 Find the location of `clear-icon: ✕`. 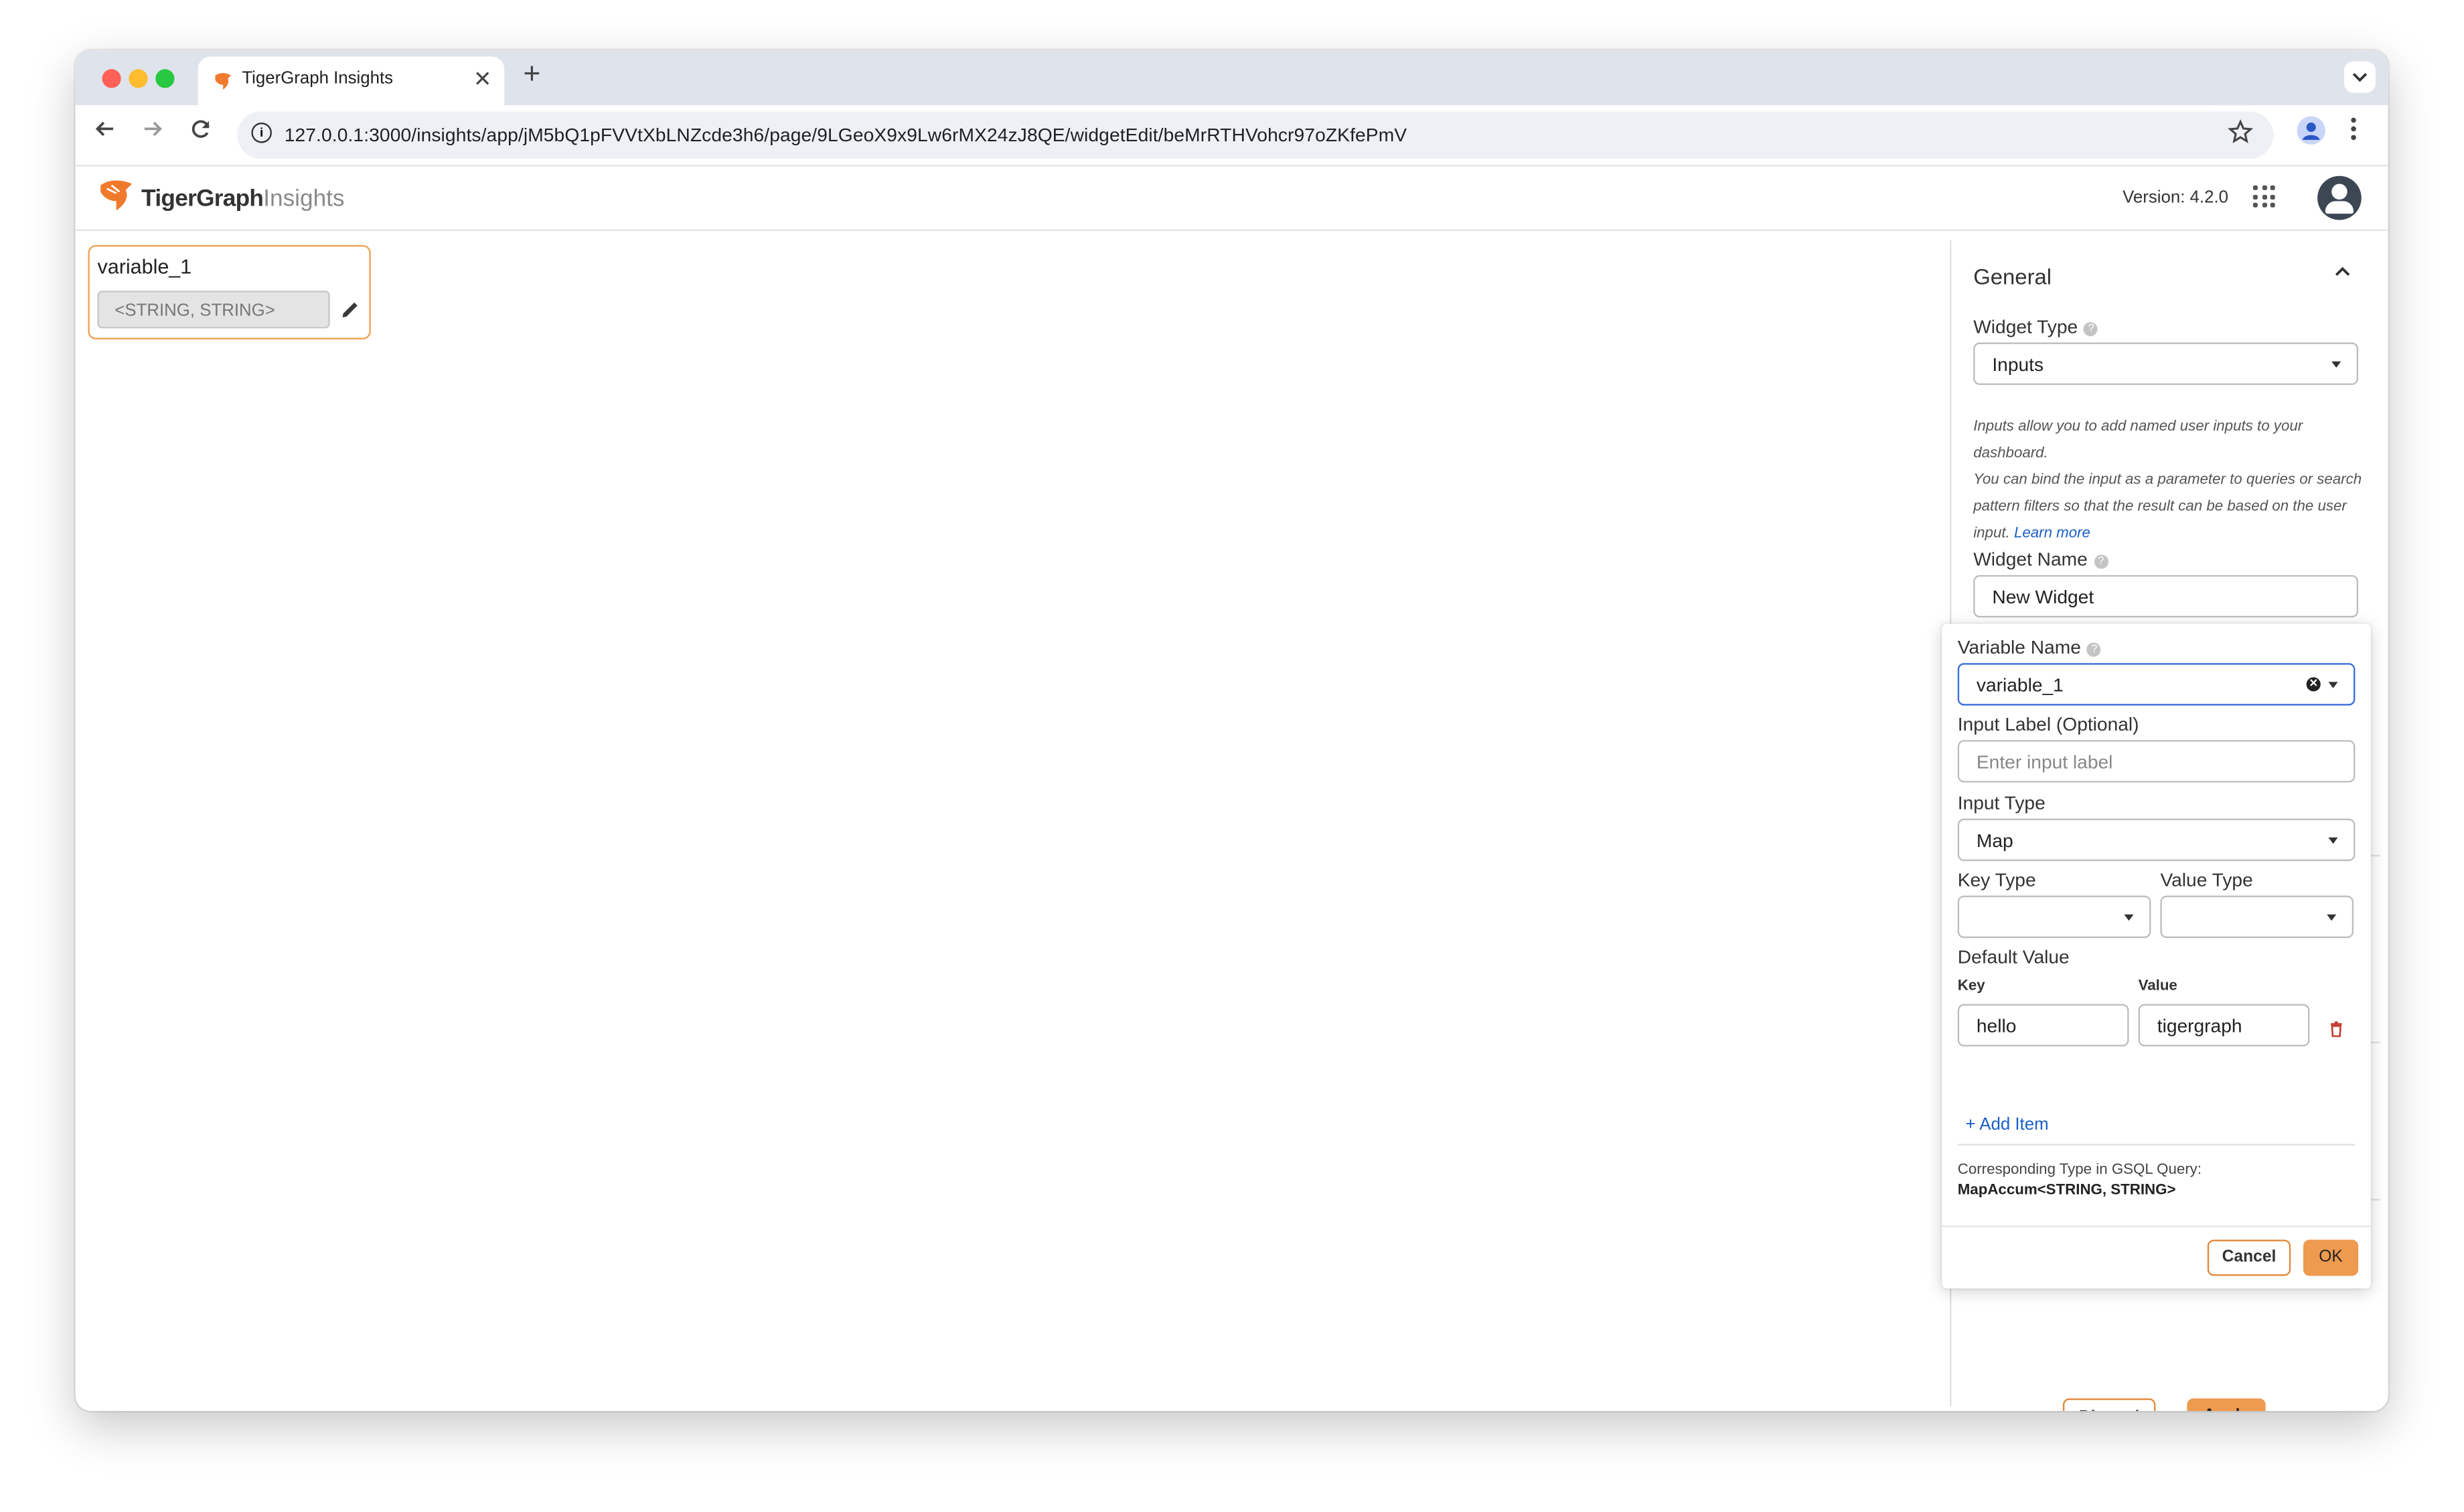

clear-icon: ✕ is located at coordinates (2313, 684).